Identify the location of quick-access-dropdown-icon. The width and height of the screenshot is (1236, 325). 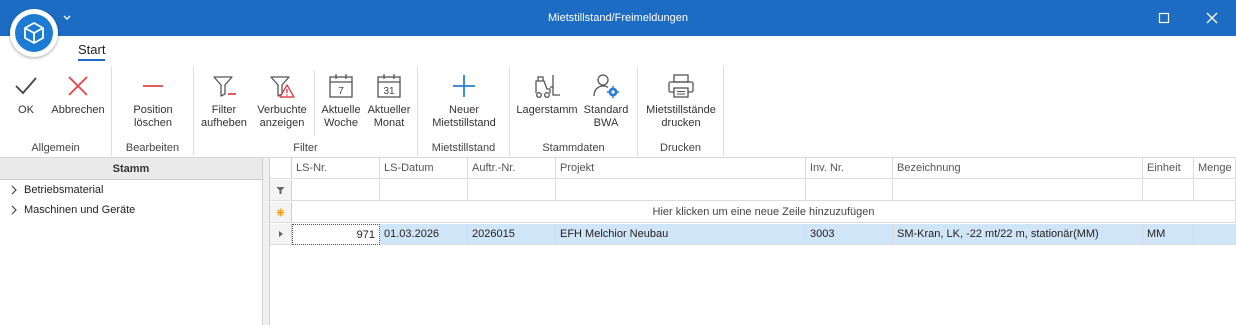
(67, 18).